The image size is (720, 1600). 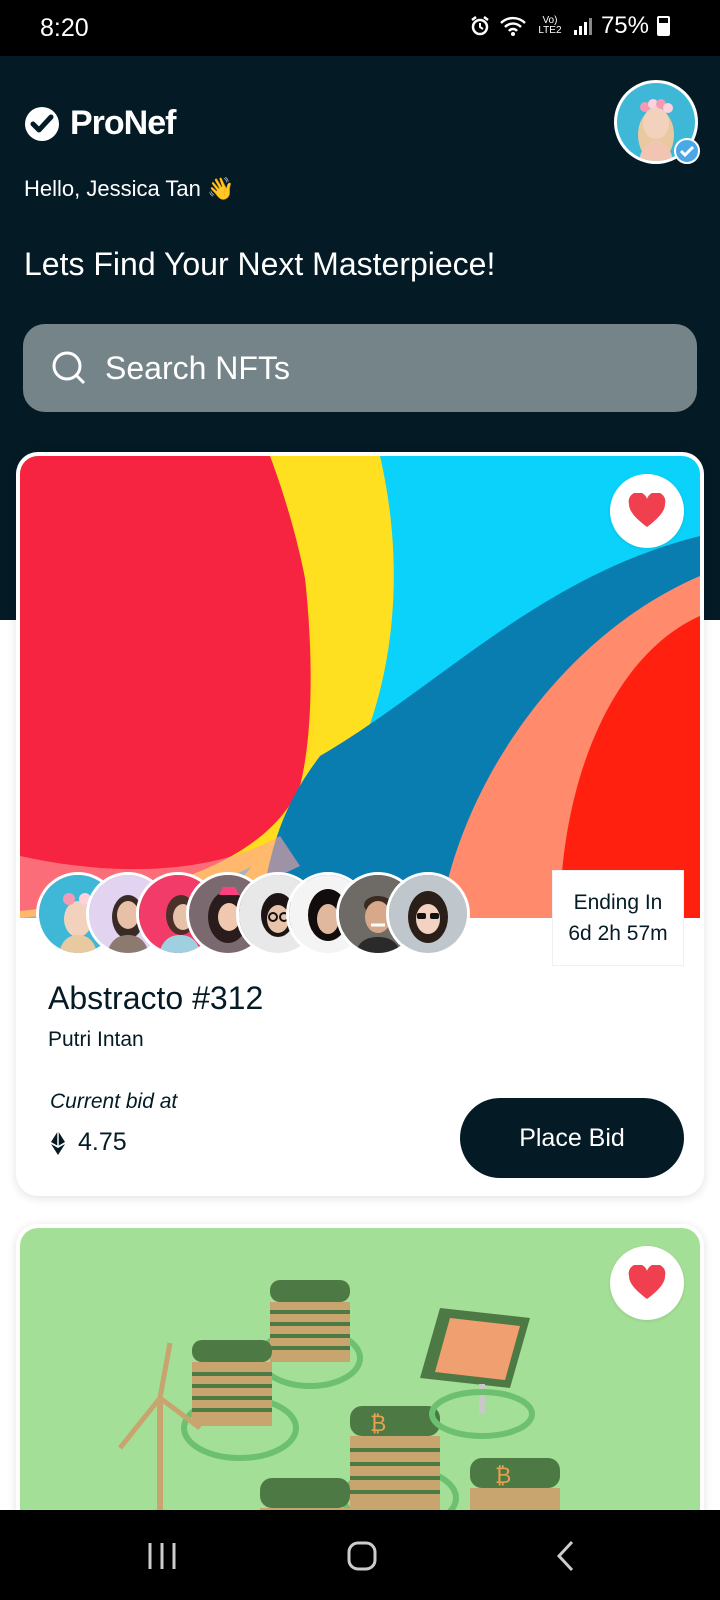 I want to click on status-bar: 8:20 Vo) LTE2 75%, so click(x=360, y=28).